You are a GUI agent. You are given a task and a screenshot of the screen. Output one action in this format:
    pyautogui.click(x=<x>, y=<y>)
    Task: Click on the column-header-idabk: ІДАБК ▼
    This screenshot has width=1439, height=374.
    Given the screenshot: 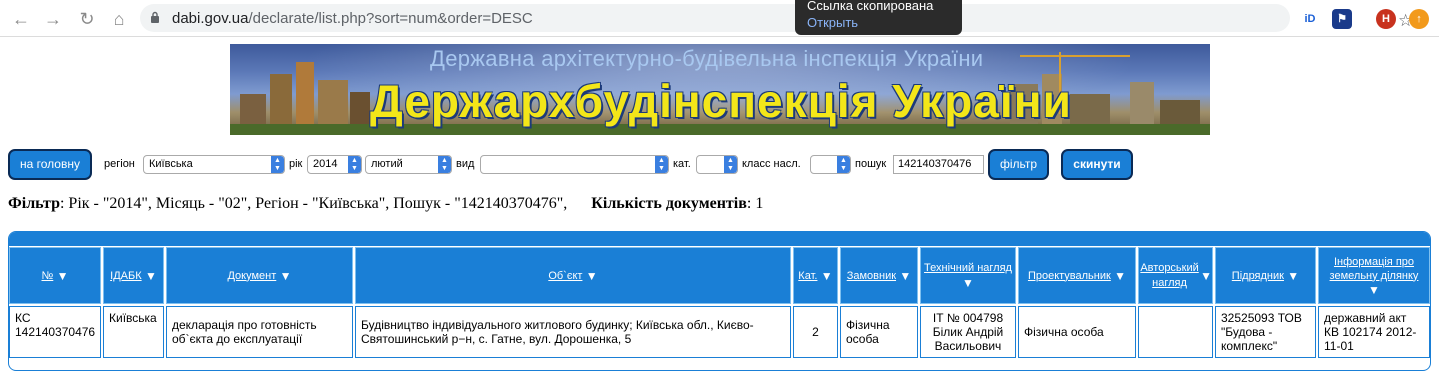 What is the action you would take?
    pyautogui.click(x=133, y=275)
    